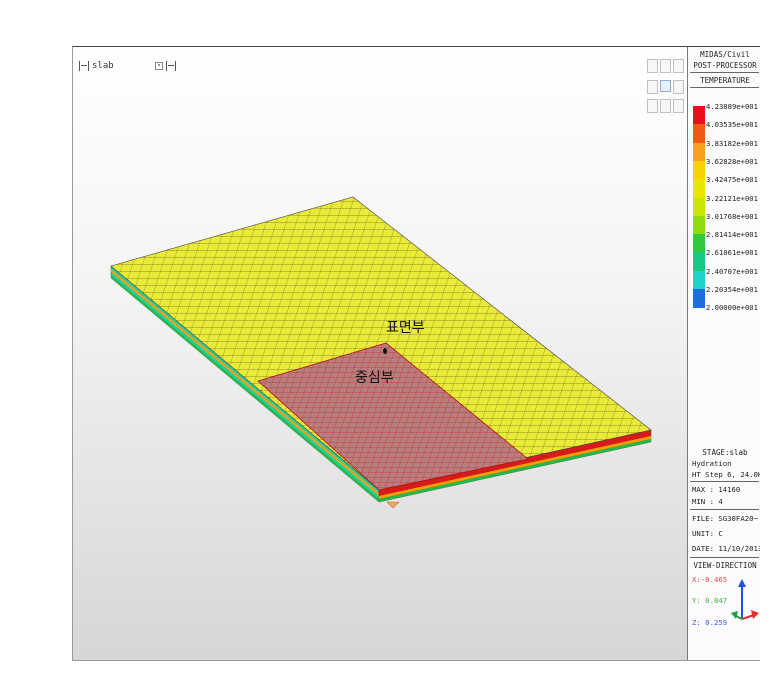 The height and width of the screenshot is (680, 779). I want to click on date-label: DATE: 11/10/2013, so click(726, 548).